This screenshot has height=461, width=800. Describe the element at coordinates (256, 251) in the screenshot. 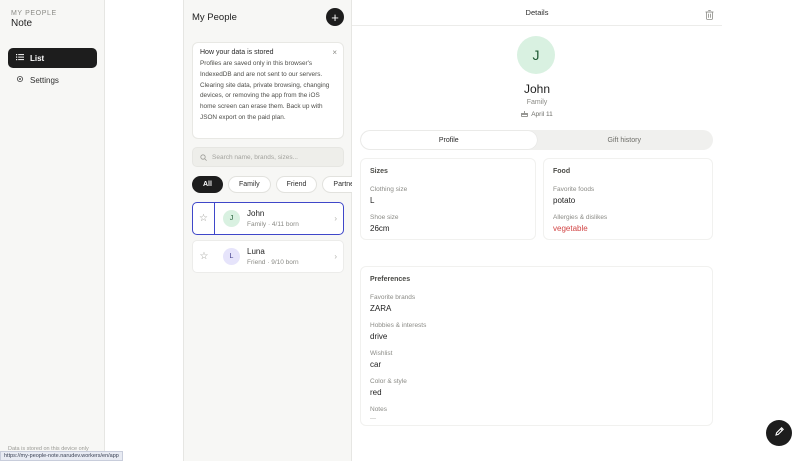

I see `person-name: Luna` at that location.